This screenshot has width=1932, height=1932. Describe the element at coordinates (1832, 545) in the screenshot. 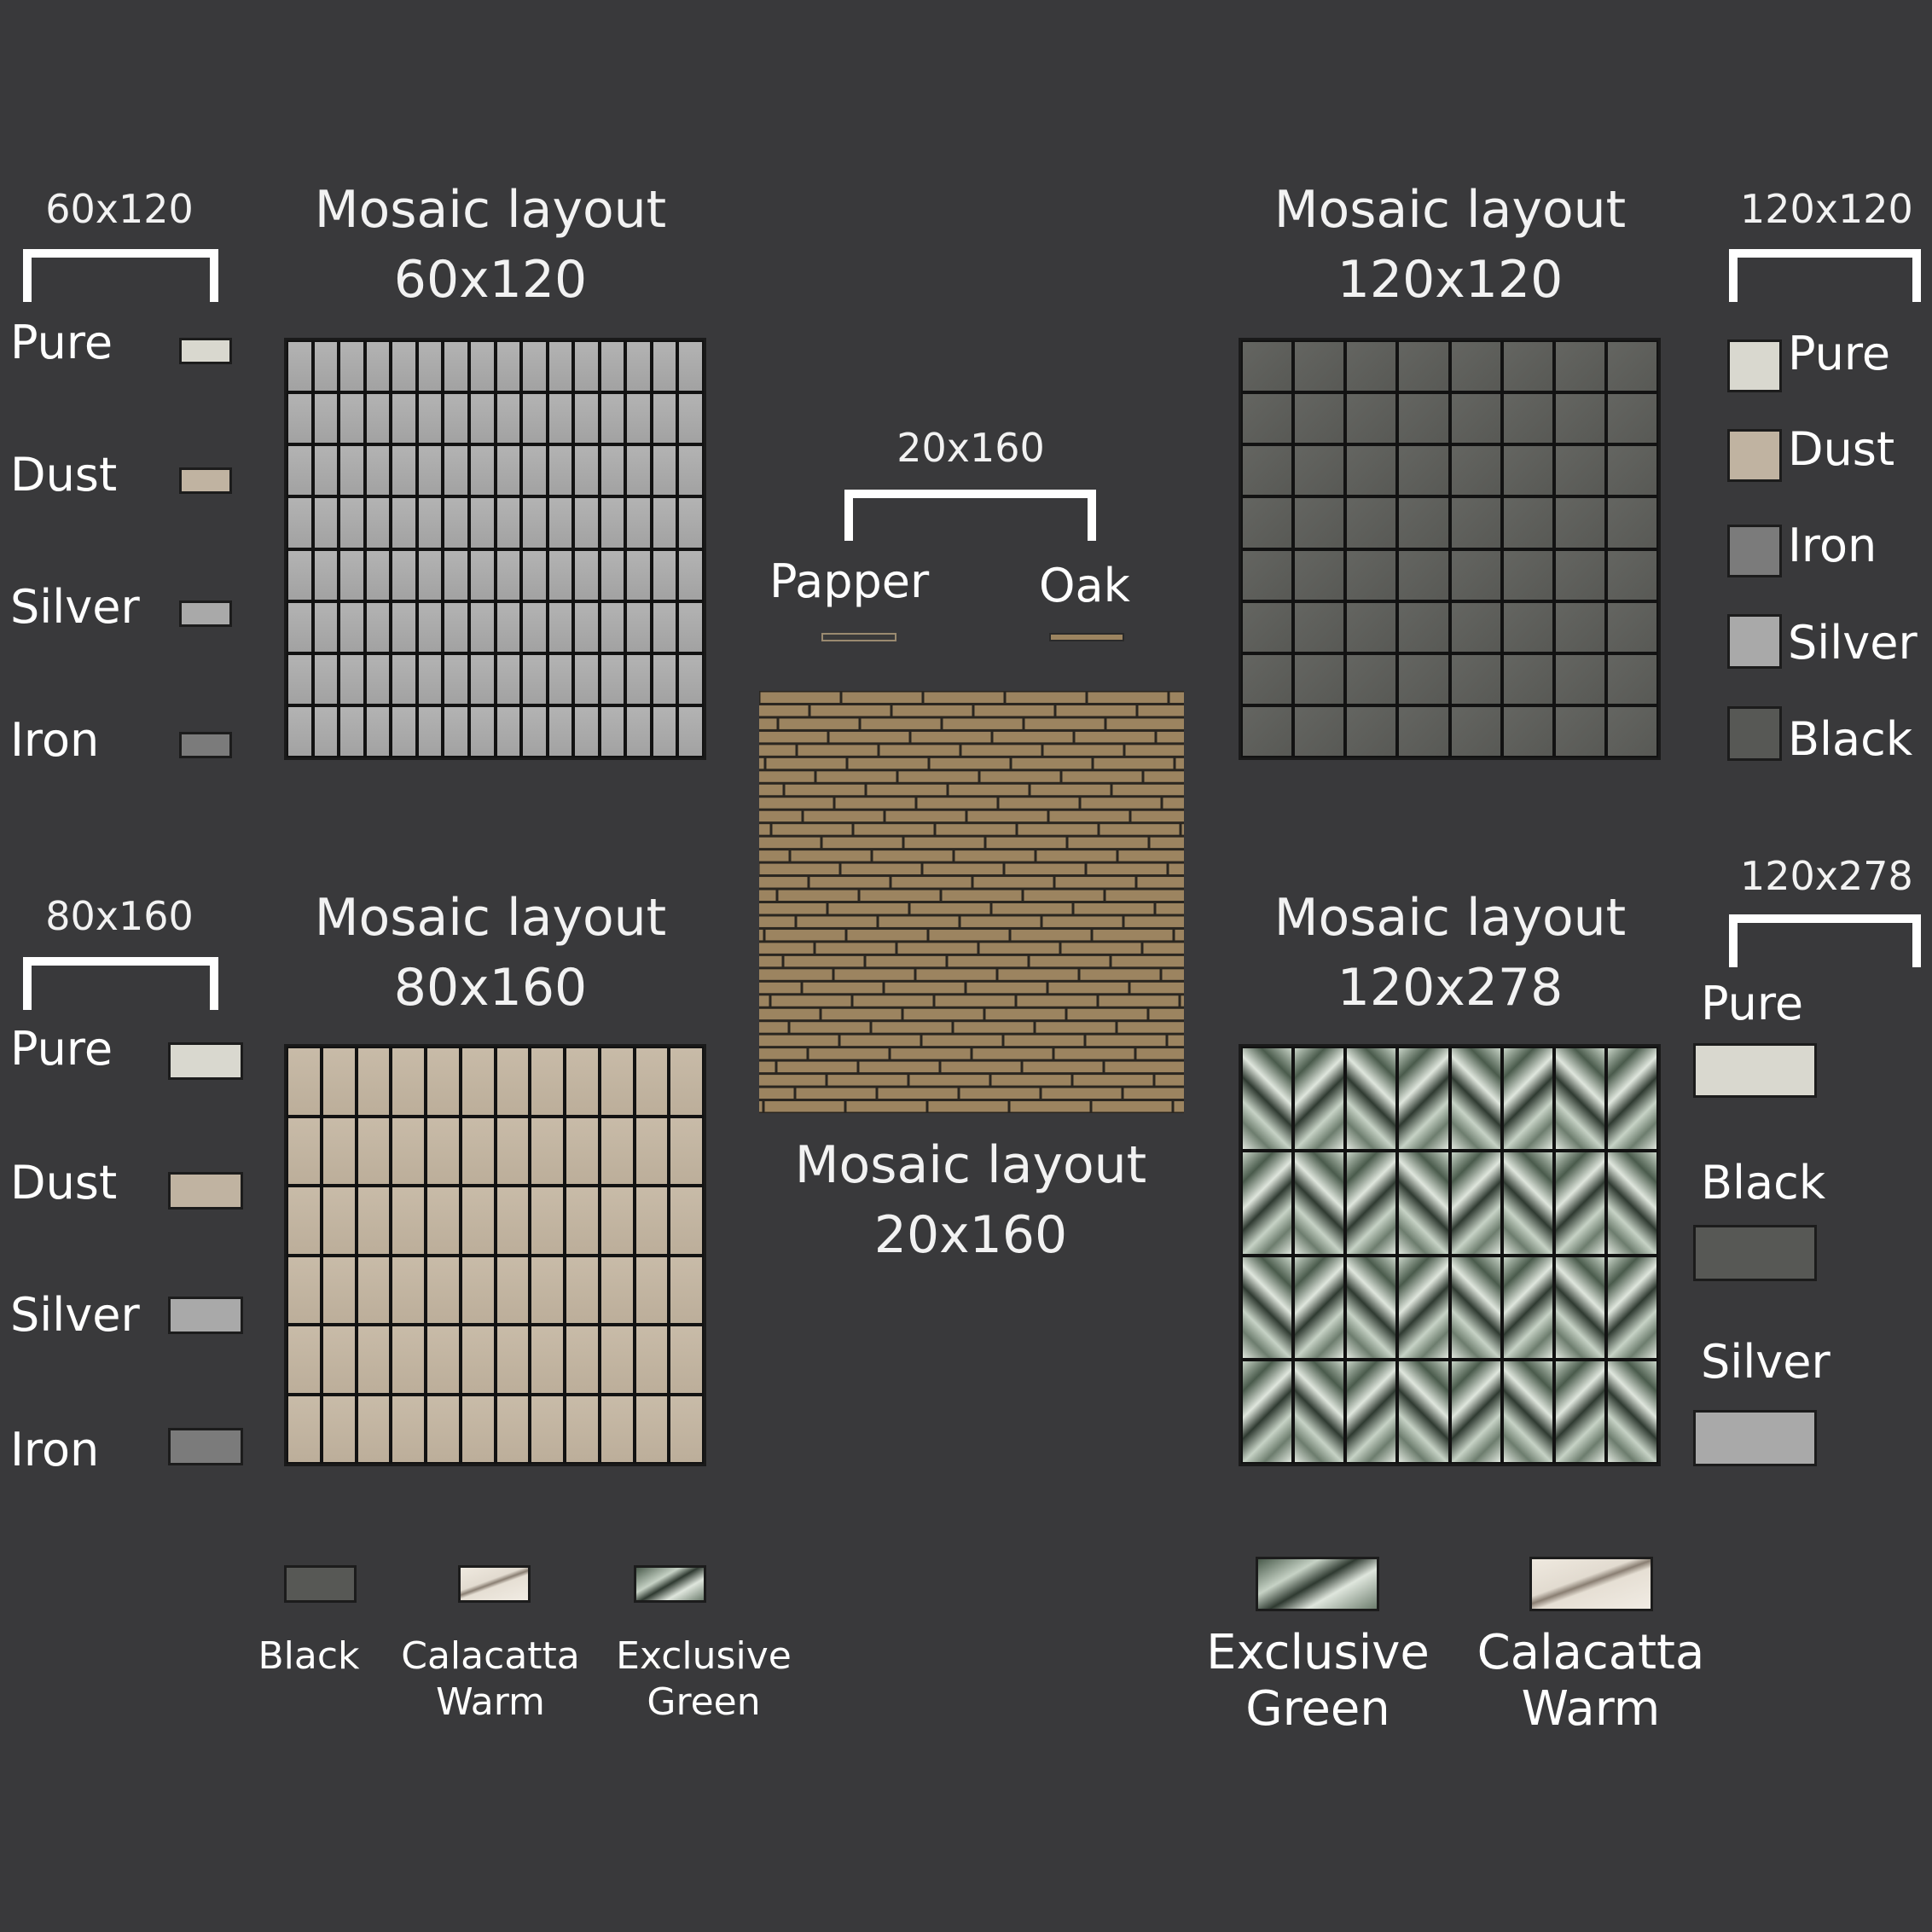

I see `variant-label-iron-120x120: Iron` at that location.